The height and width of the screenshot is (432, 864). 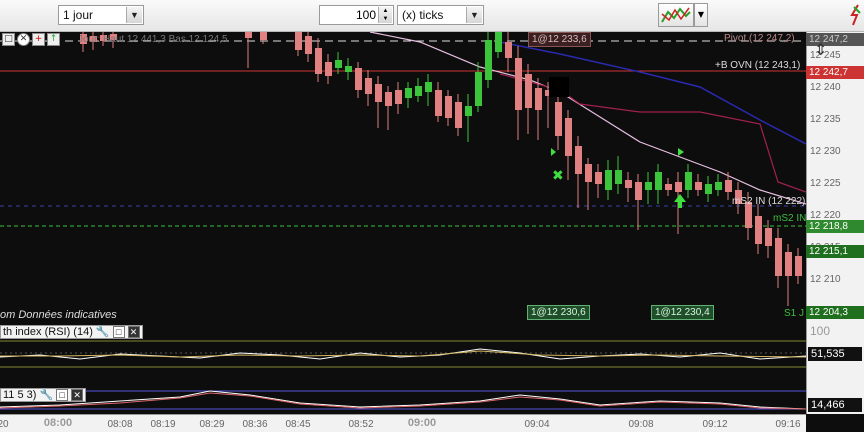 I want to click on period-select: 1 jour ▼, so click(x=101, y=15).